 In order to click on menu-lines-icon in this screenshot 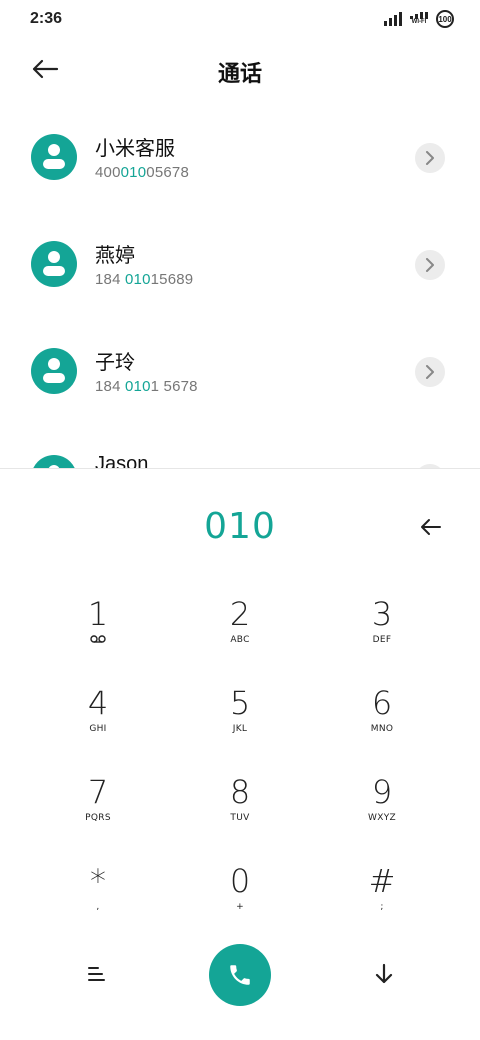, I will do `click(96, 974)`.